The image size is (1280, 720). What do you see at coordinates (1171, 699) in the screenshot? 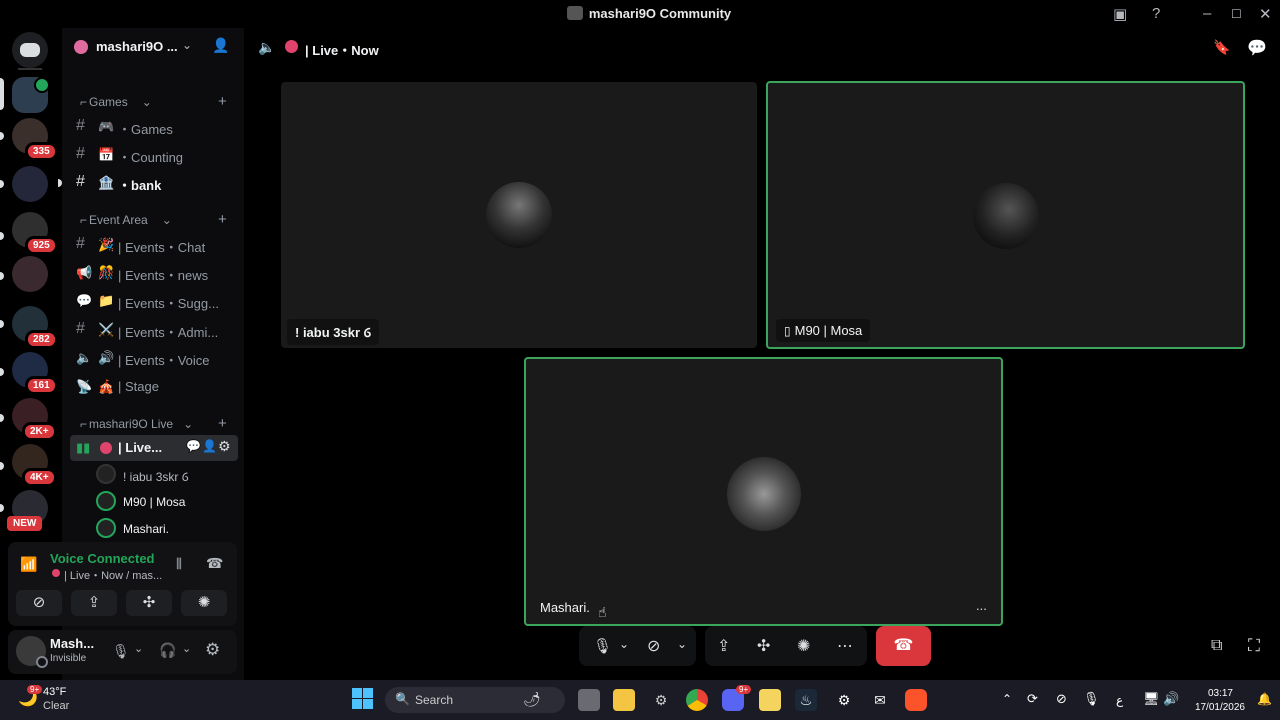
I see `volume-icon: 🔊` at bounding box center [1171, 699].